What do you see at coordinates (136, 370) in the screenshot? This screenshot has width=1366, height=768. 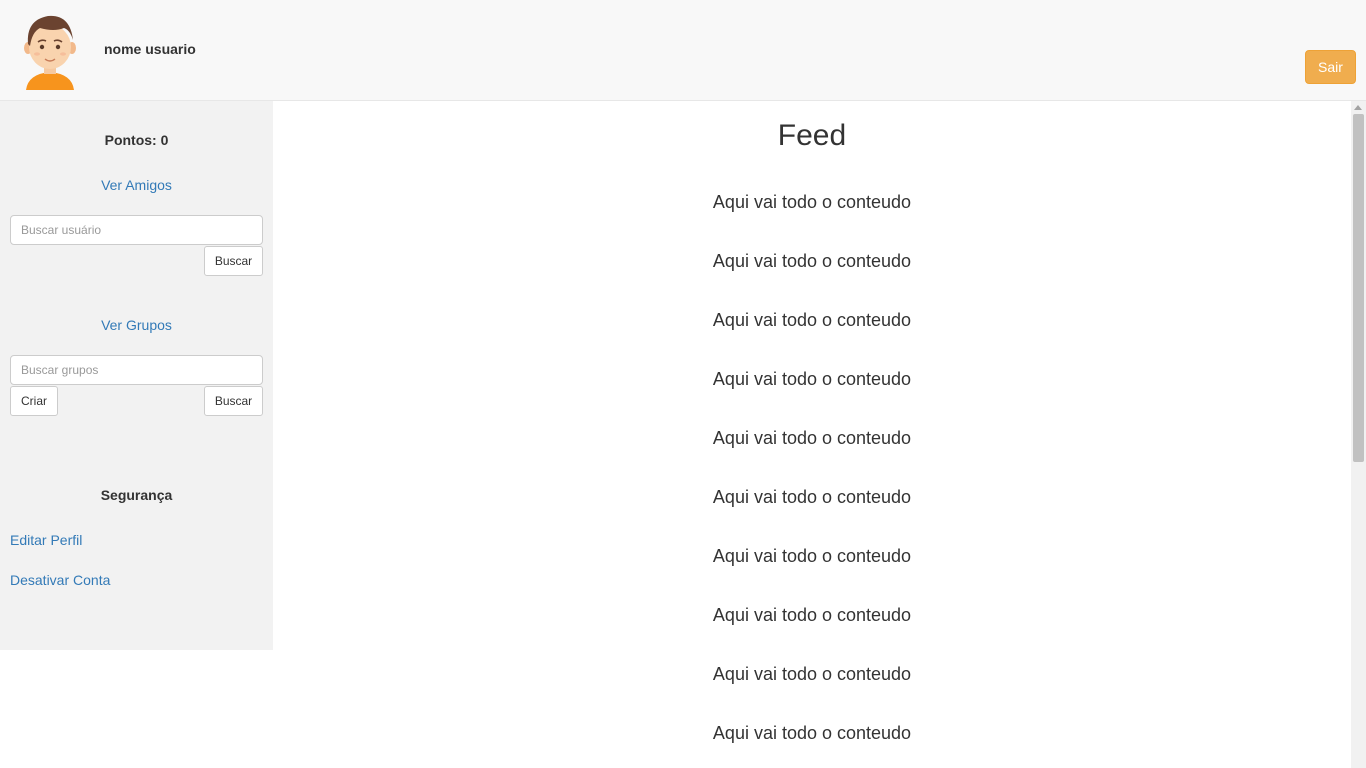 I see `group-search-input` at bounding box center [136, 370].